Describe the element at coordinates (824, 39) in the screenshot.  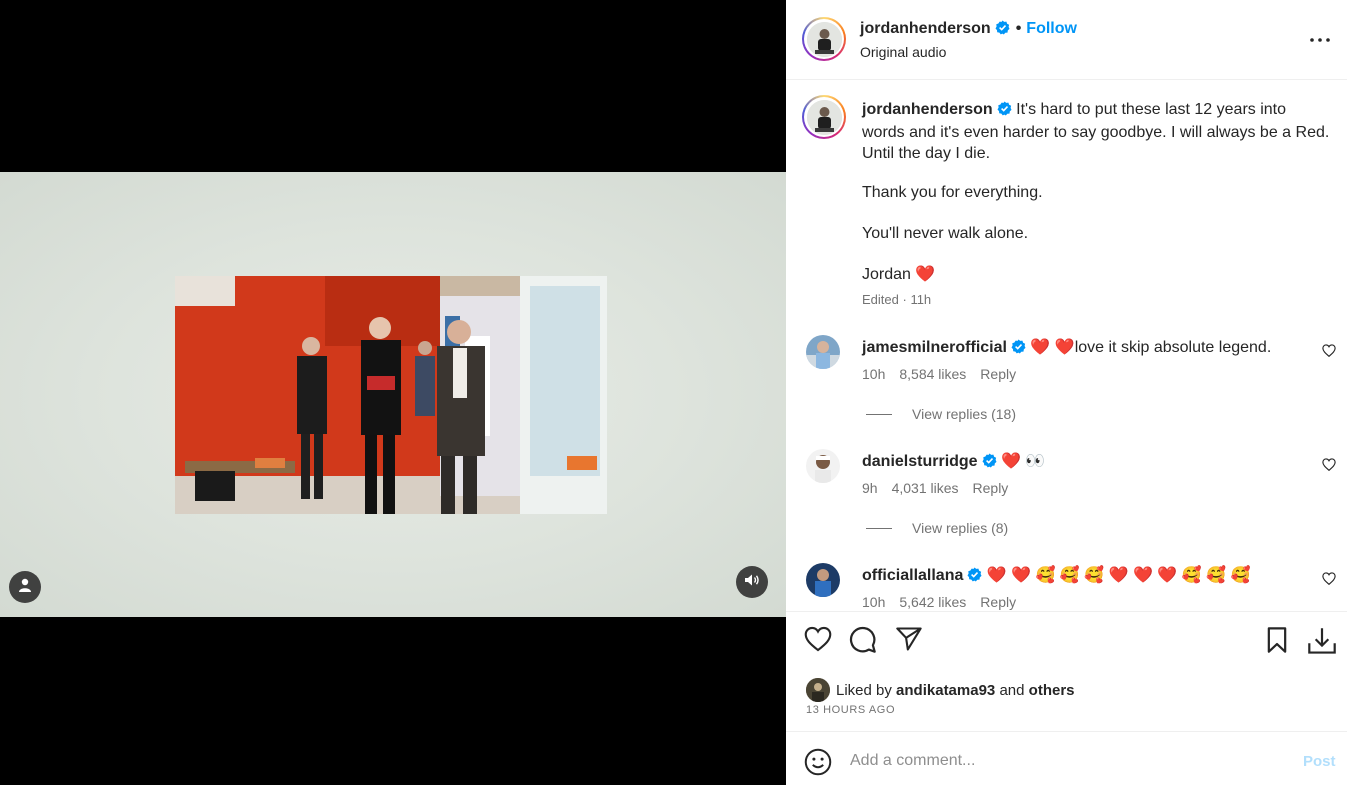
I see `author-avatar` at that location.